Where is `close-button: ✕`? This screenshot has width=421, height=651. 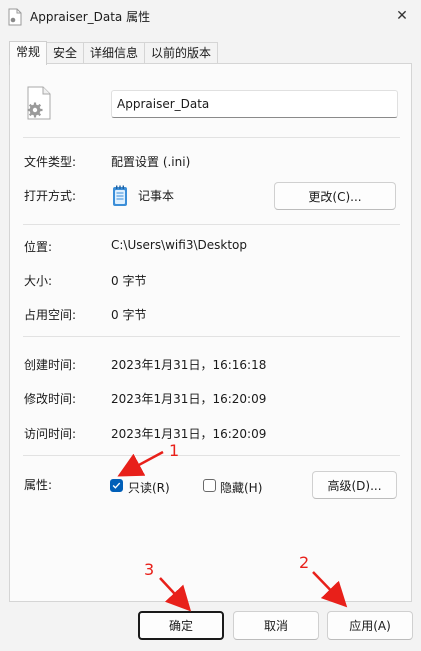
close-button: ✕ is located at coordinates (402, 16).